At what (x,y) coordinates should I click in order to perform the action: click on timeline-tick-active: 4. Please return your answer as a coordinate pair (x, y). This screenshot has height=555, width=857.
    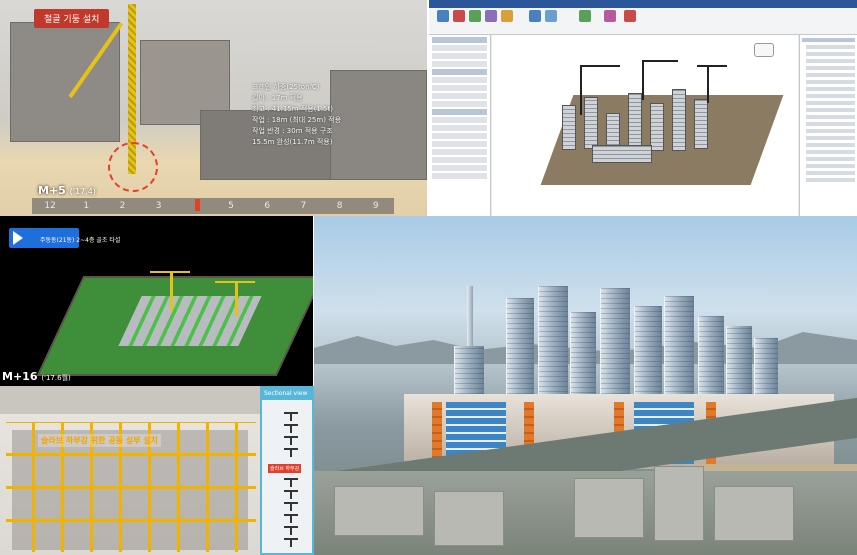
    Looking at the image, I should click on (195, 206).